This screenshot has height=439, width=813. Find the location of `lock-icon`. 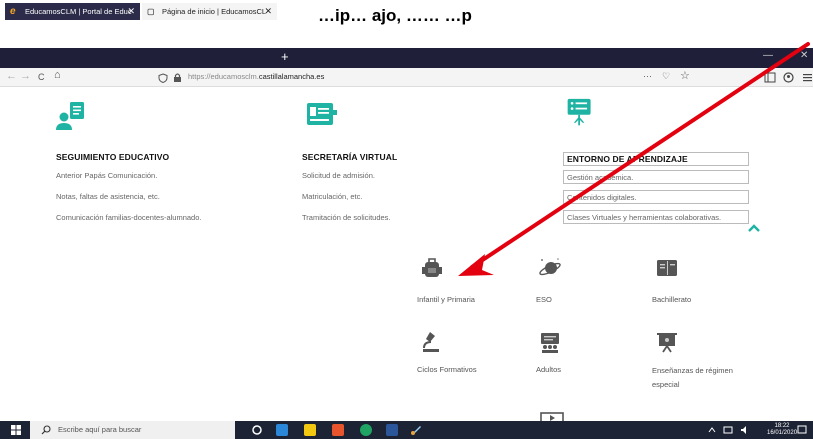

lock-icon is located at coordinates (177, 77).